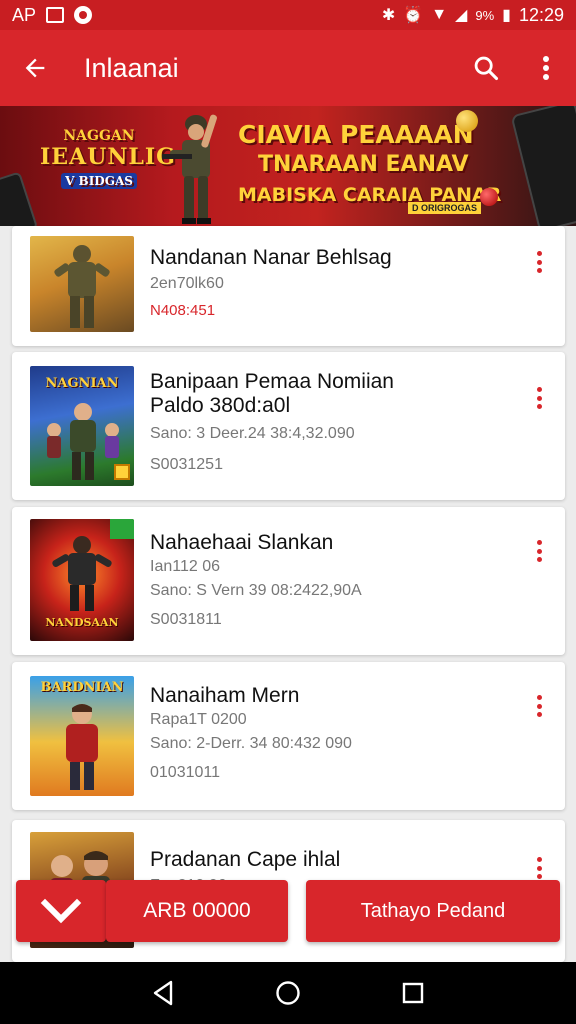 The width and height of the screenshot is (576, 1024). What do you see at coordinates (445, 208) in the screenshot?
I see `banner-fineprint: D ORIGROGAS` at bounding box center [445, 208].